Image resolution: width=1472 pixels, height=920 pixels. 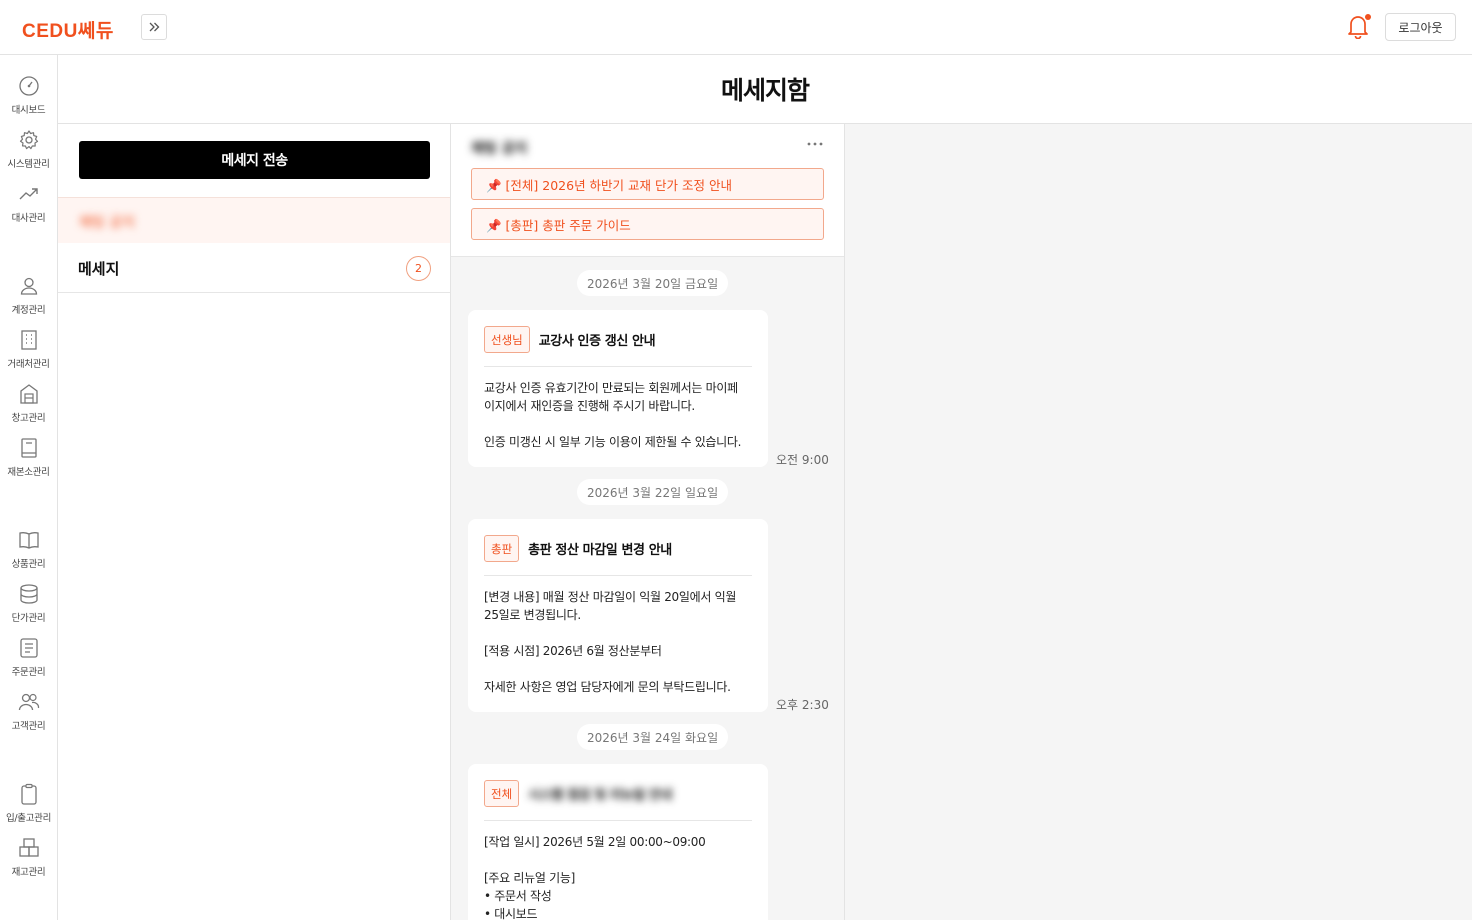 I want to click on sidebar-item-label: 재본소관리, so click(x=28, y=472).